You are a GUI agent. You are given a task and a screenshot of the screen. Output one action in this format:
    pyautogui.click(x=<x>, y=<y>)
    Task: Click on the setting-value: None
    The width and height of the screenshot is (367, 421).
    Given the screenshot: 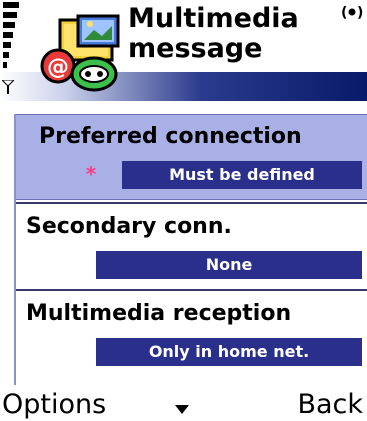 What is the action you would take?
    pyautogui.click(x=229, y=265)
    